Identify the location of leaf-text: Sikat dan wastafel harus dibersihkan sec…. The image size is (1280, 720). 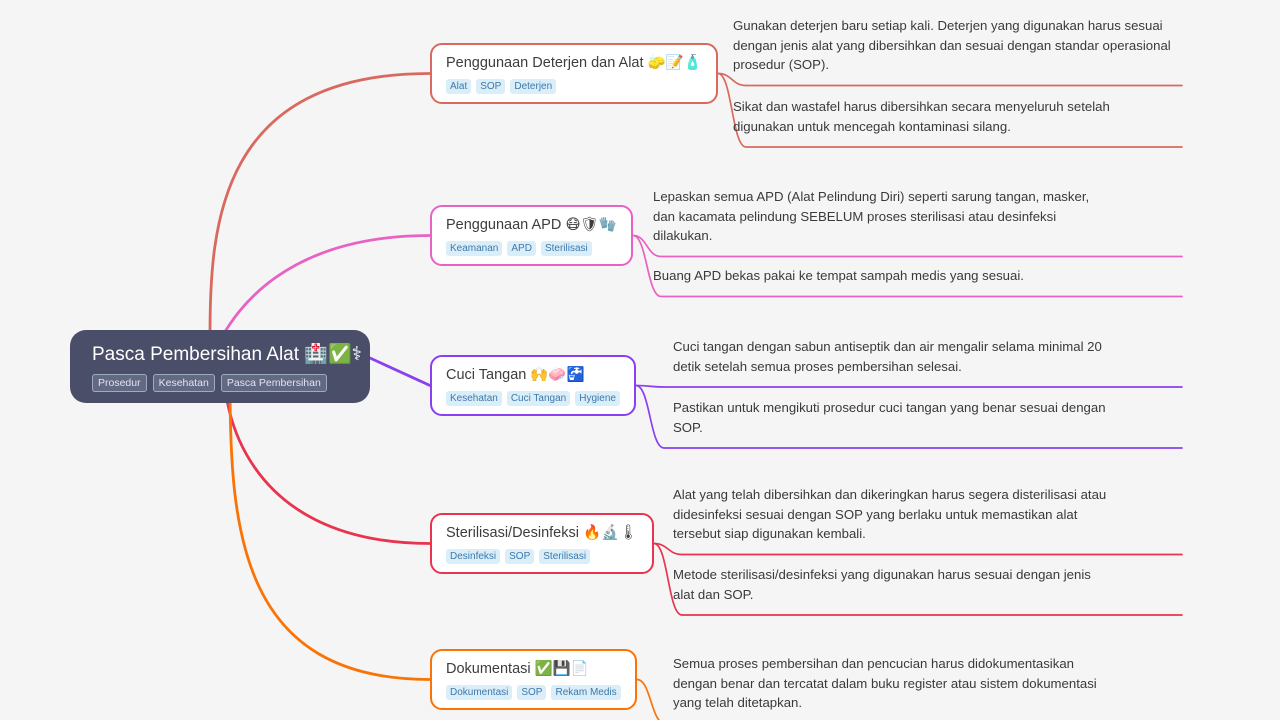
(921, 116).